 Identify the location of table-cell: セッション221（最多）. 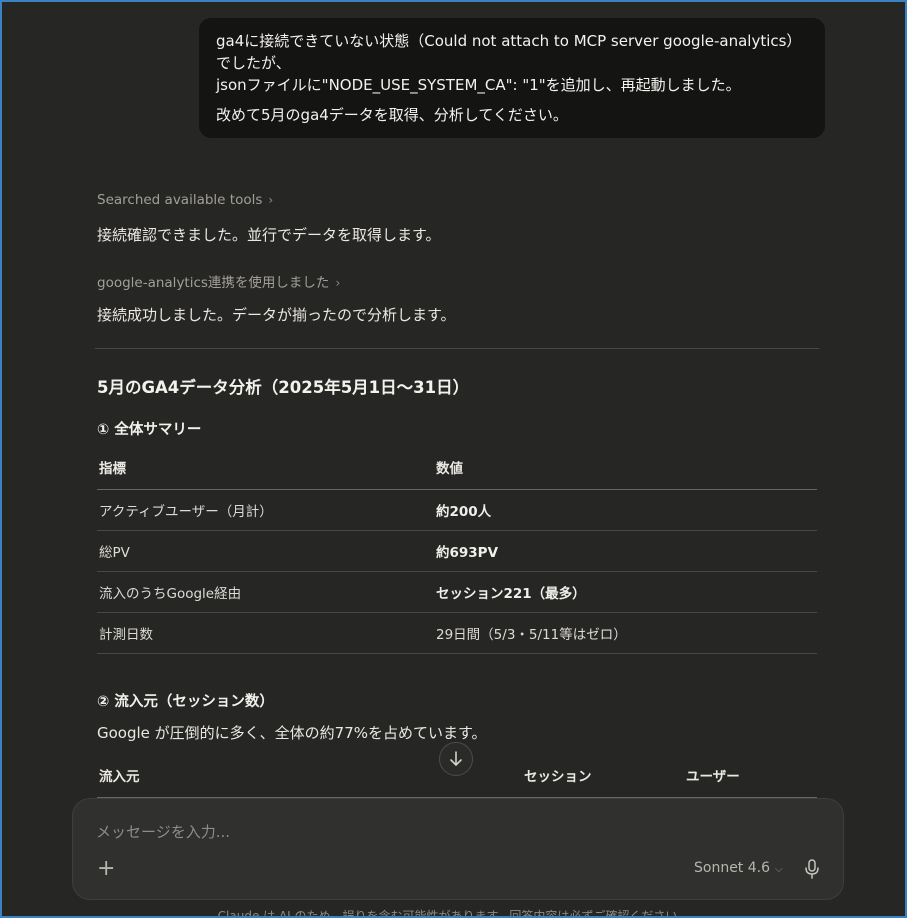
(625, 592).